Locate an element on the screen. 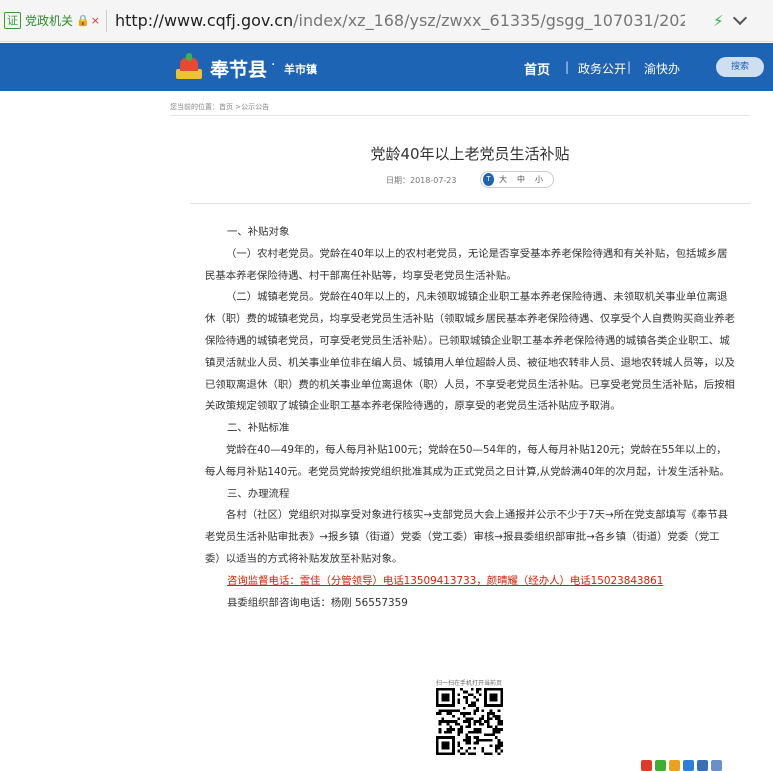 Image resolution: width=773 pixels, height=771 pixels. site-subtitle: 羊市镇 is located at coordinates (300, 69).